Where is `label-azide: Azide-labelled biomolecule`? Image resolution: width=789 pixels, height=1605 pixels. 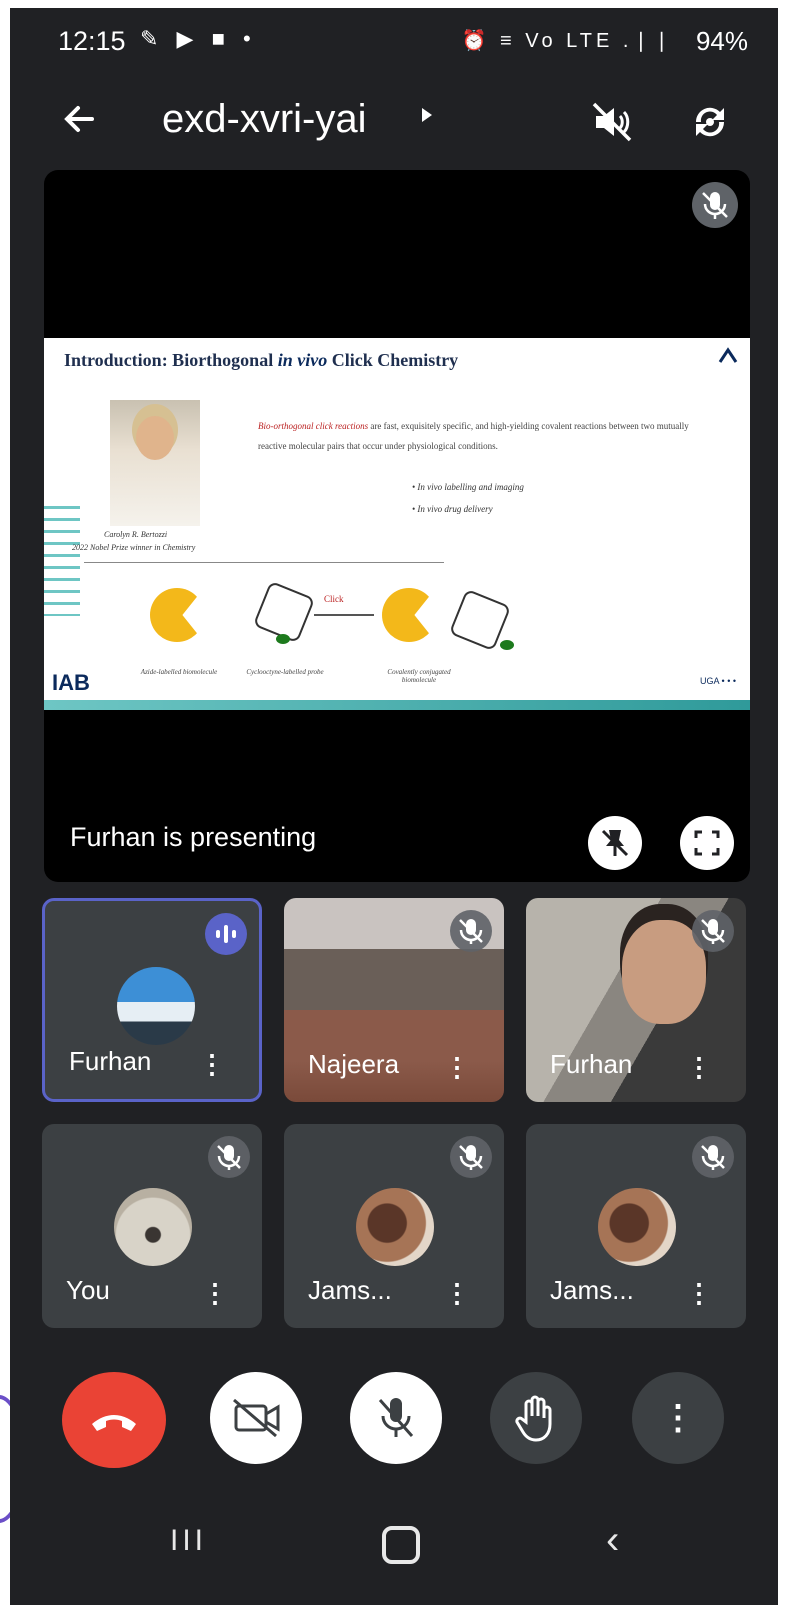 label-azide: Azide-labelled biomolecule is located at coordinates (179, 672).